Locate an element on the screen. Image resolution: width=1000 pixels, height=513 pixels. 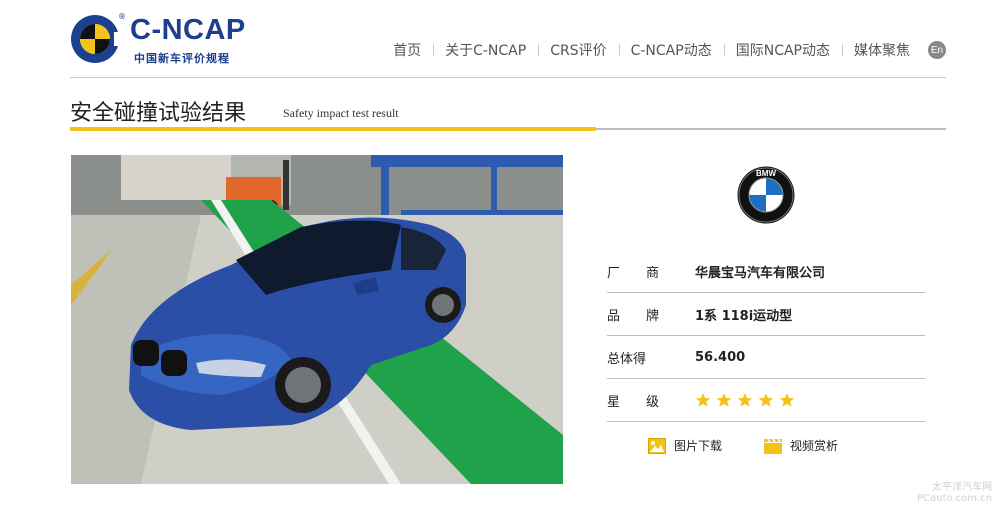
model-value: 1系 118i运动型 is located at coordinates (744, 316).